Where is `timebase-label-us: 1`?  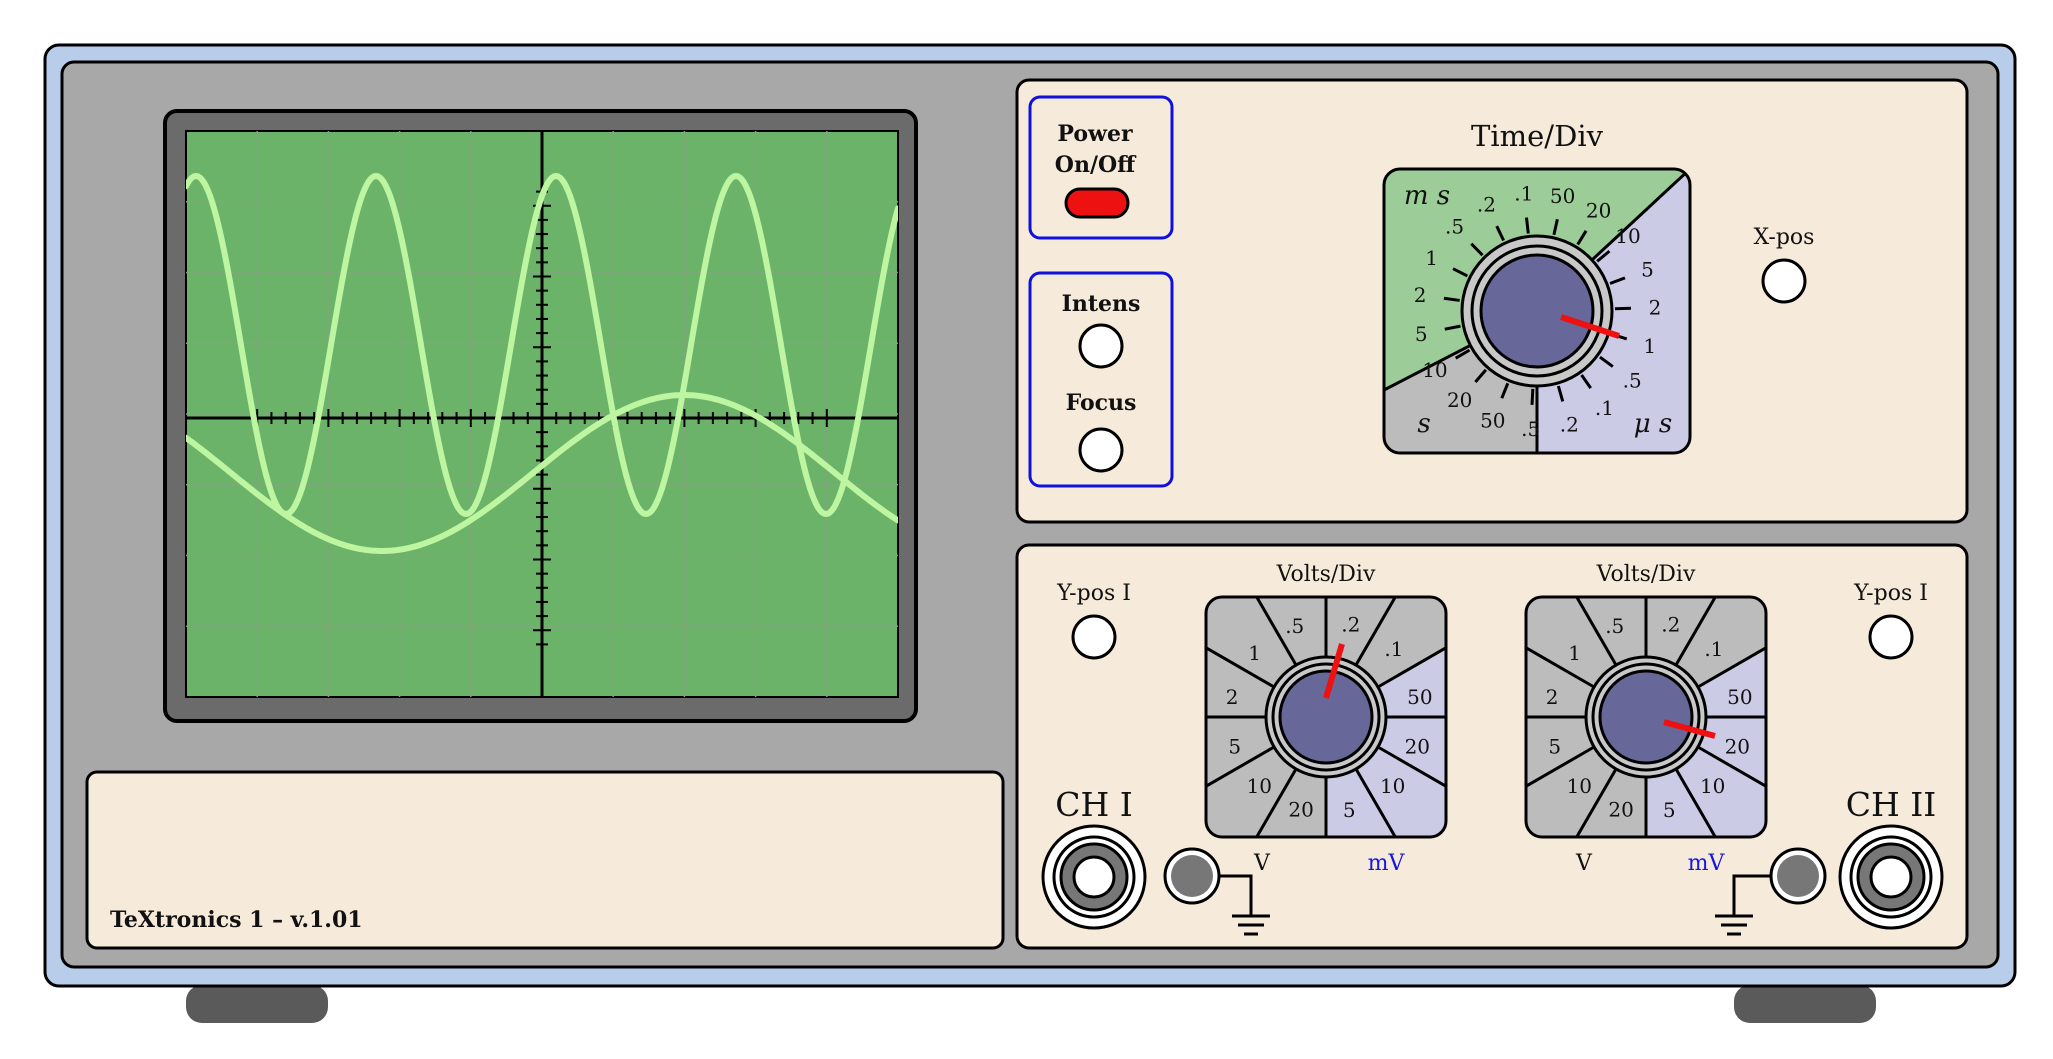
timebase-label-us: 1 is located at coordinates (1649, 346).